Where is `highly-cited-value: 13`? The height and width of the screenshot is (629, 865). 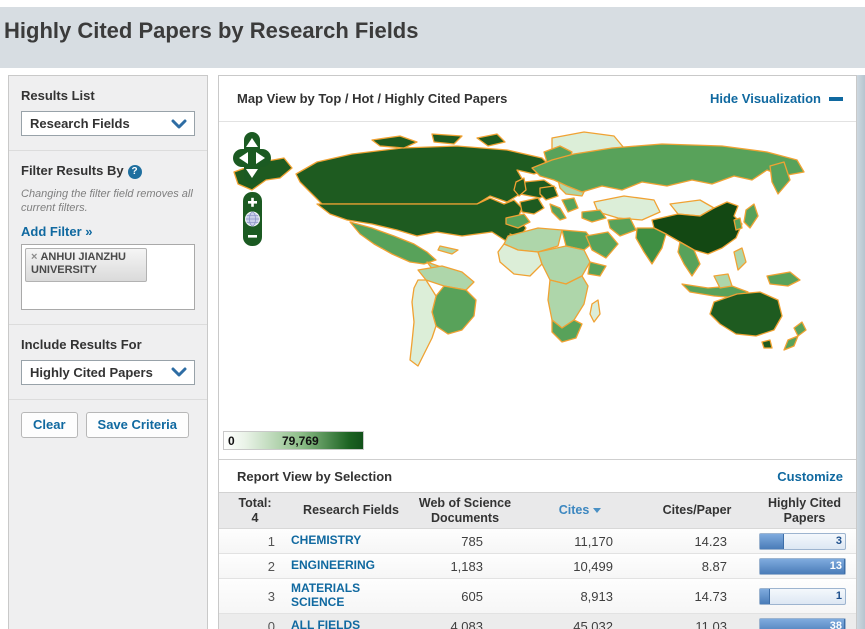 highly-cited-value: 13 is located at coordinates (835, 565).